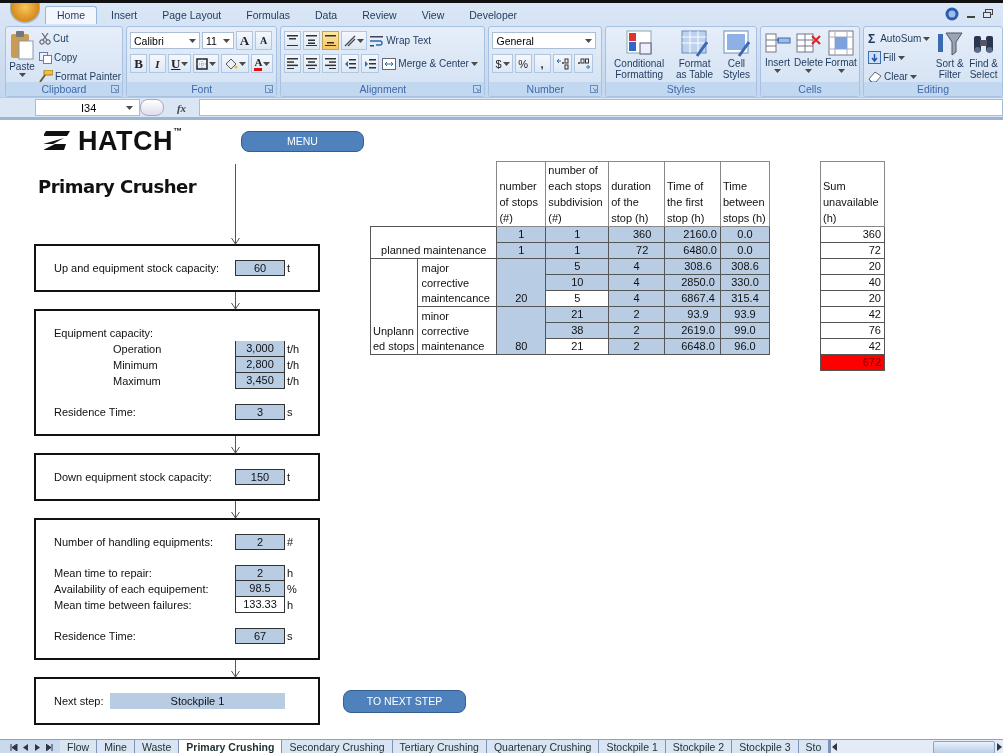 This screenshot has width=1003, height=753. What do you see at coordinates (116, 746) in the screenshot?
I see `sheet-tab: Mine` at bounding box center [116, 746].